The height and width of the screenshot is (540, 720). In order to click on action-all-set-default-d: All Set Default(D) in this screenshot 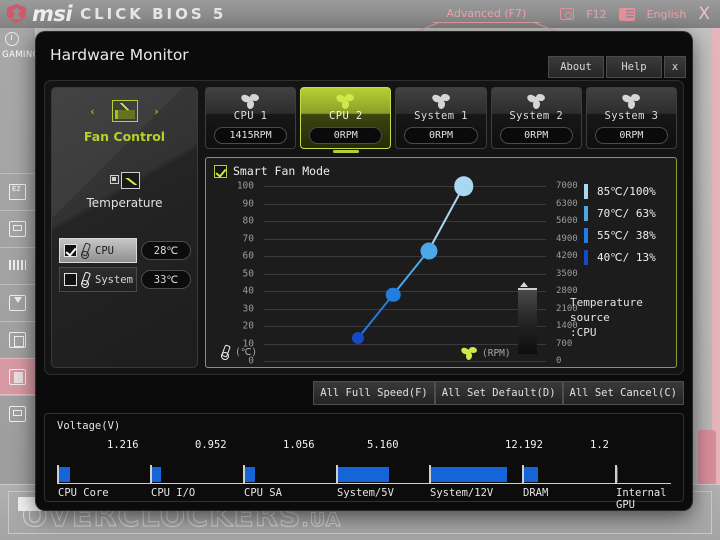, I will do `click(498, 393)`.